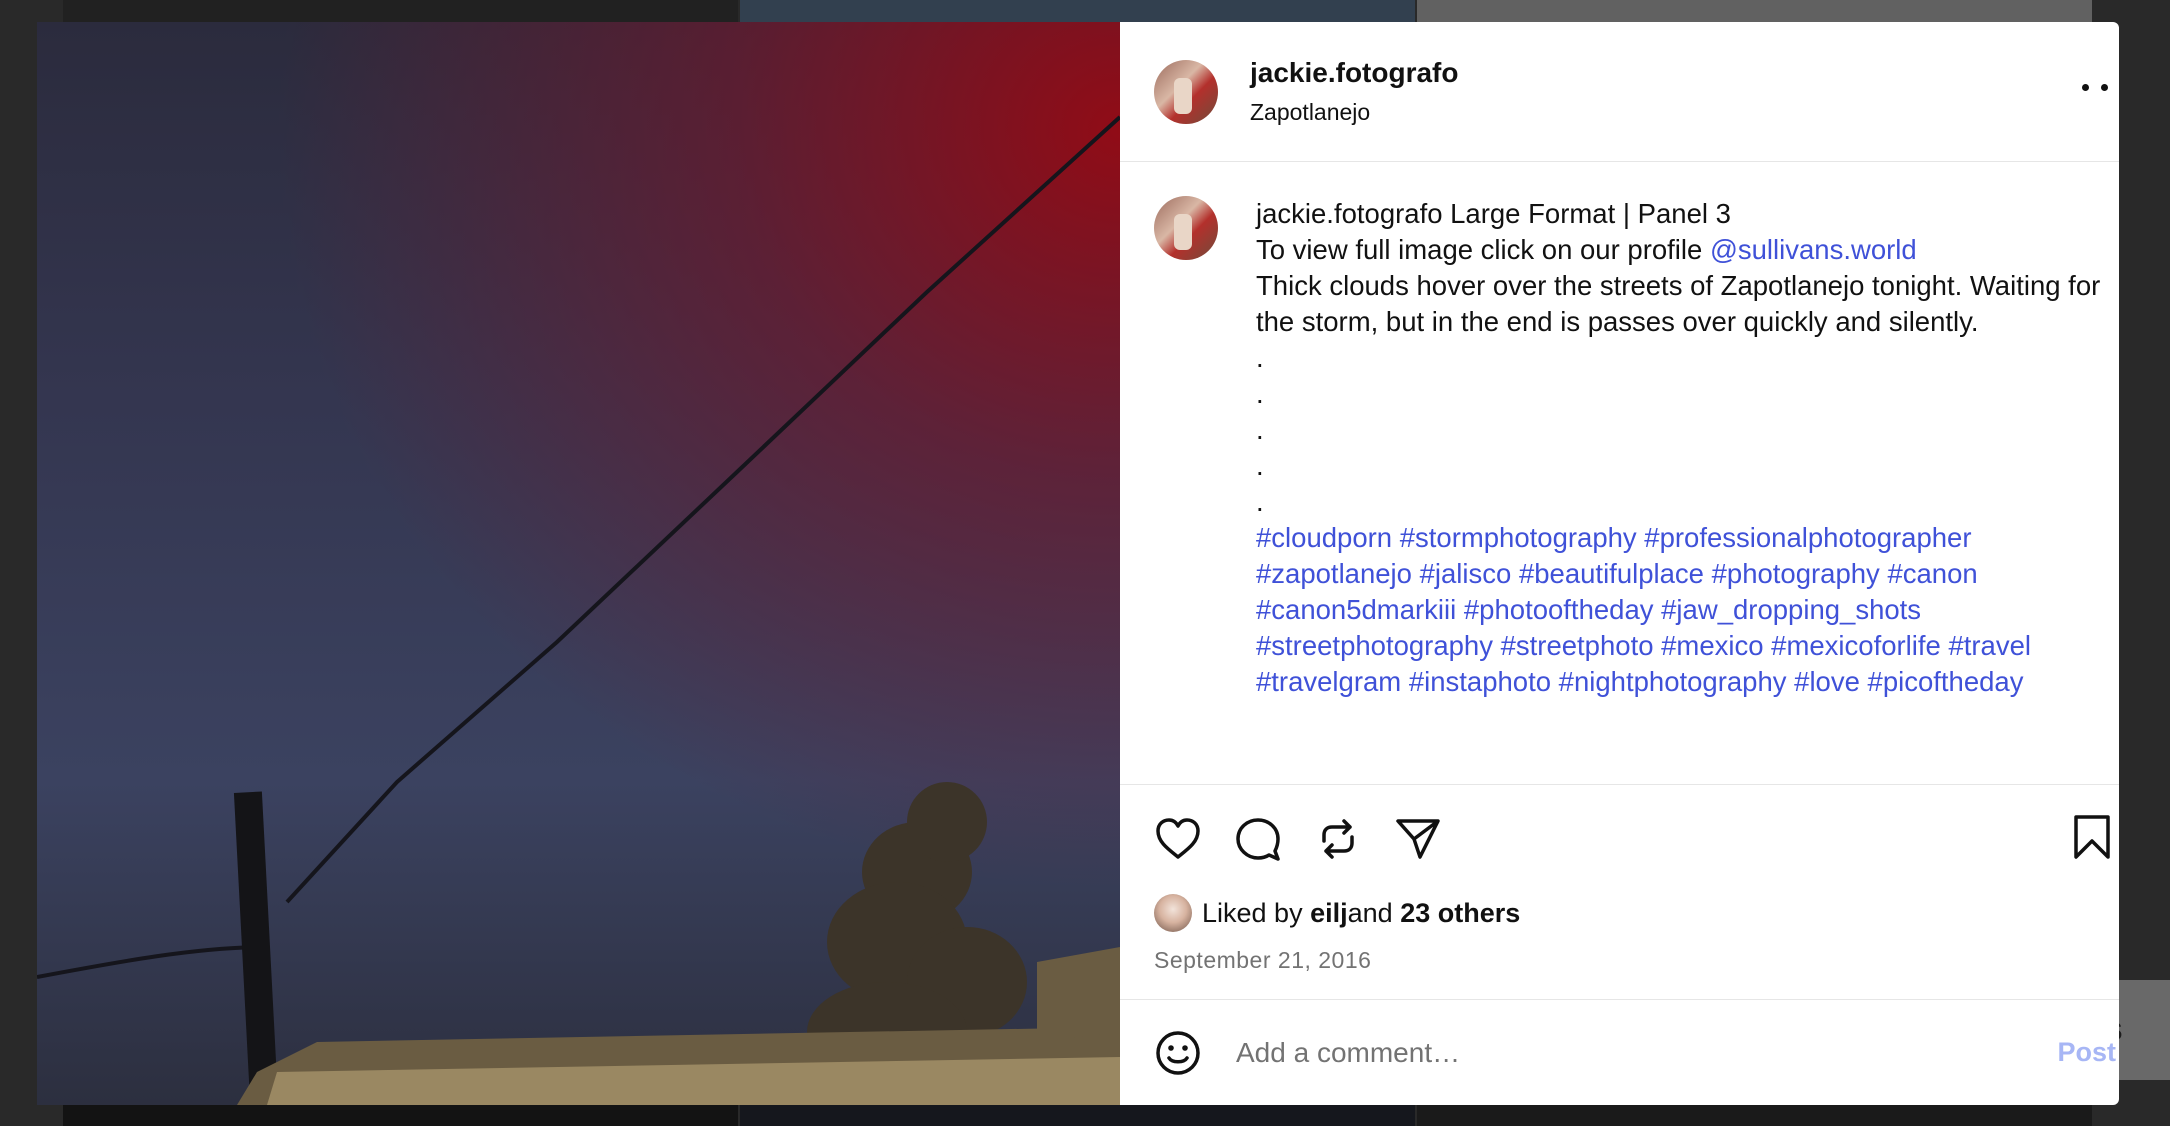 The width and height of the screenshot is (2170, 1126). Describe the element at coordinates (1349, 213) in the screenshot. I see `caption-username: jackie.fotografo` at that location.